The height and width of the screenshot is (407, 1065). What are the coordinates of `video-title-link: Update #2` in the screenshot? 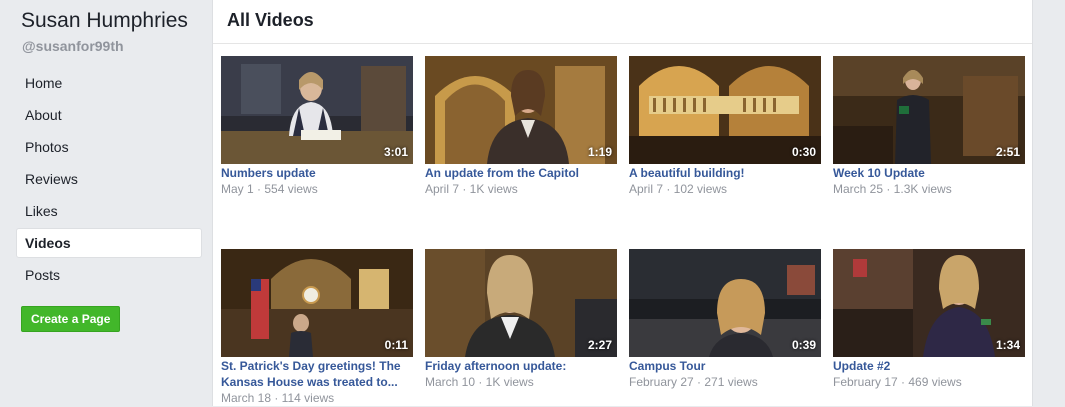 It's located at (929, 366).